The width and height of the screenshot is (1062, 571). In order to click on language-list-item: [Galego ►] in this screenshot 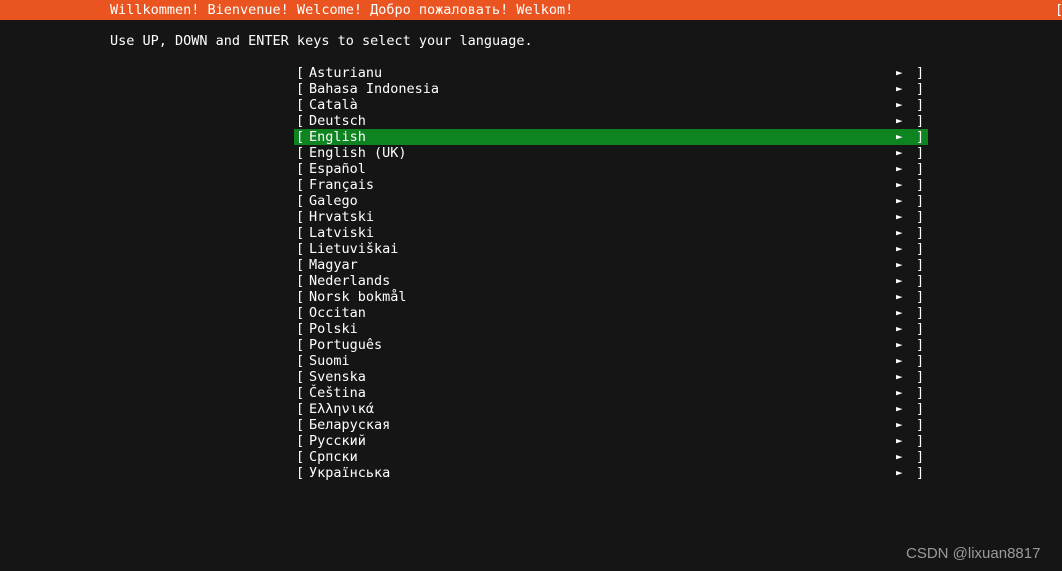, I will do `click(611, 201)`.